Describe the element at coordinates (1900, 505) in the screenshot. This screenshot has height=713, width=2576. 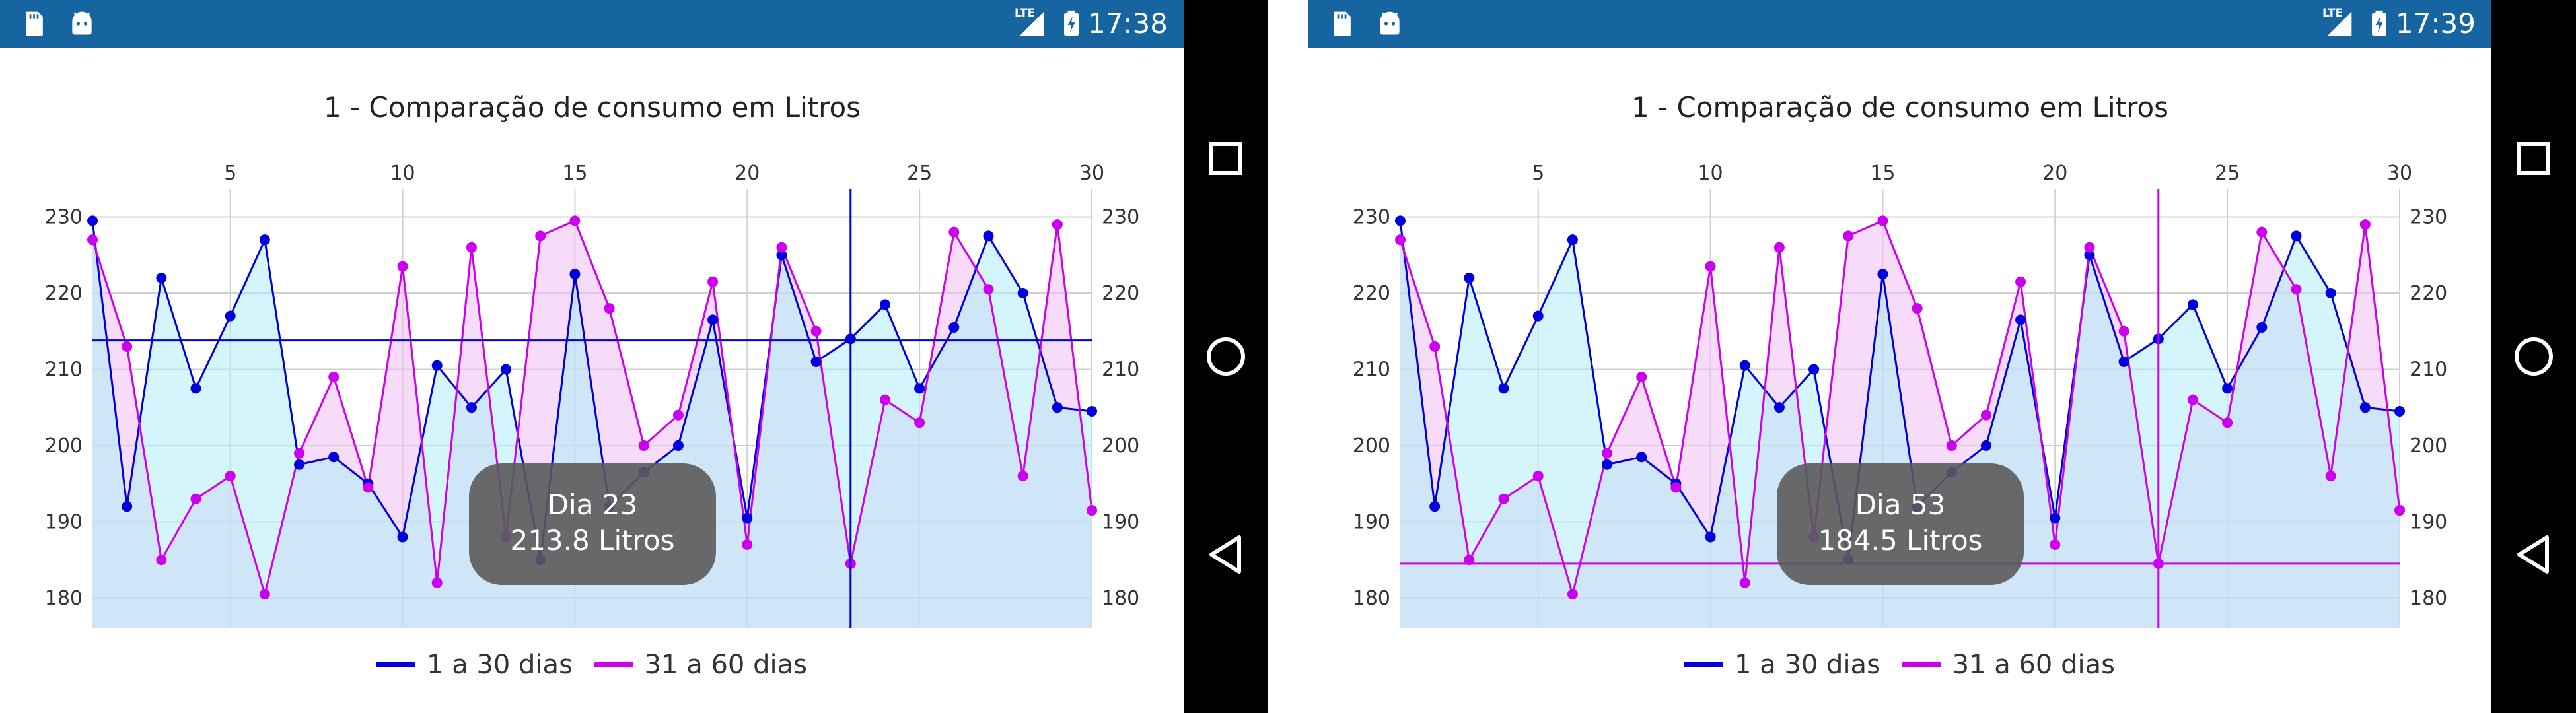
I see `tooltip-day: Dia 53` at that location.